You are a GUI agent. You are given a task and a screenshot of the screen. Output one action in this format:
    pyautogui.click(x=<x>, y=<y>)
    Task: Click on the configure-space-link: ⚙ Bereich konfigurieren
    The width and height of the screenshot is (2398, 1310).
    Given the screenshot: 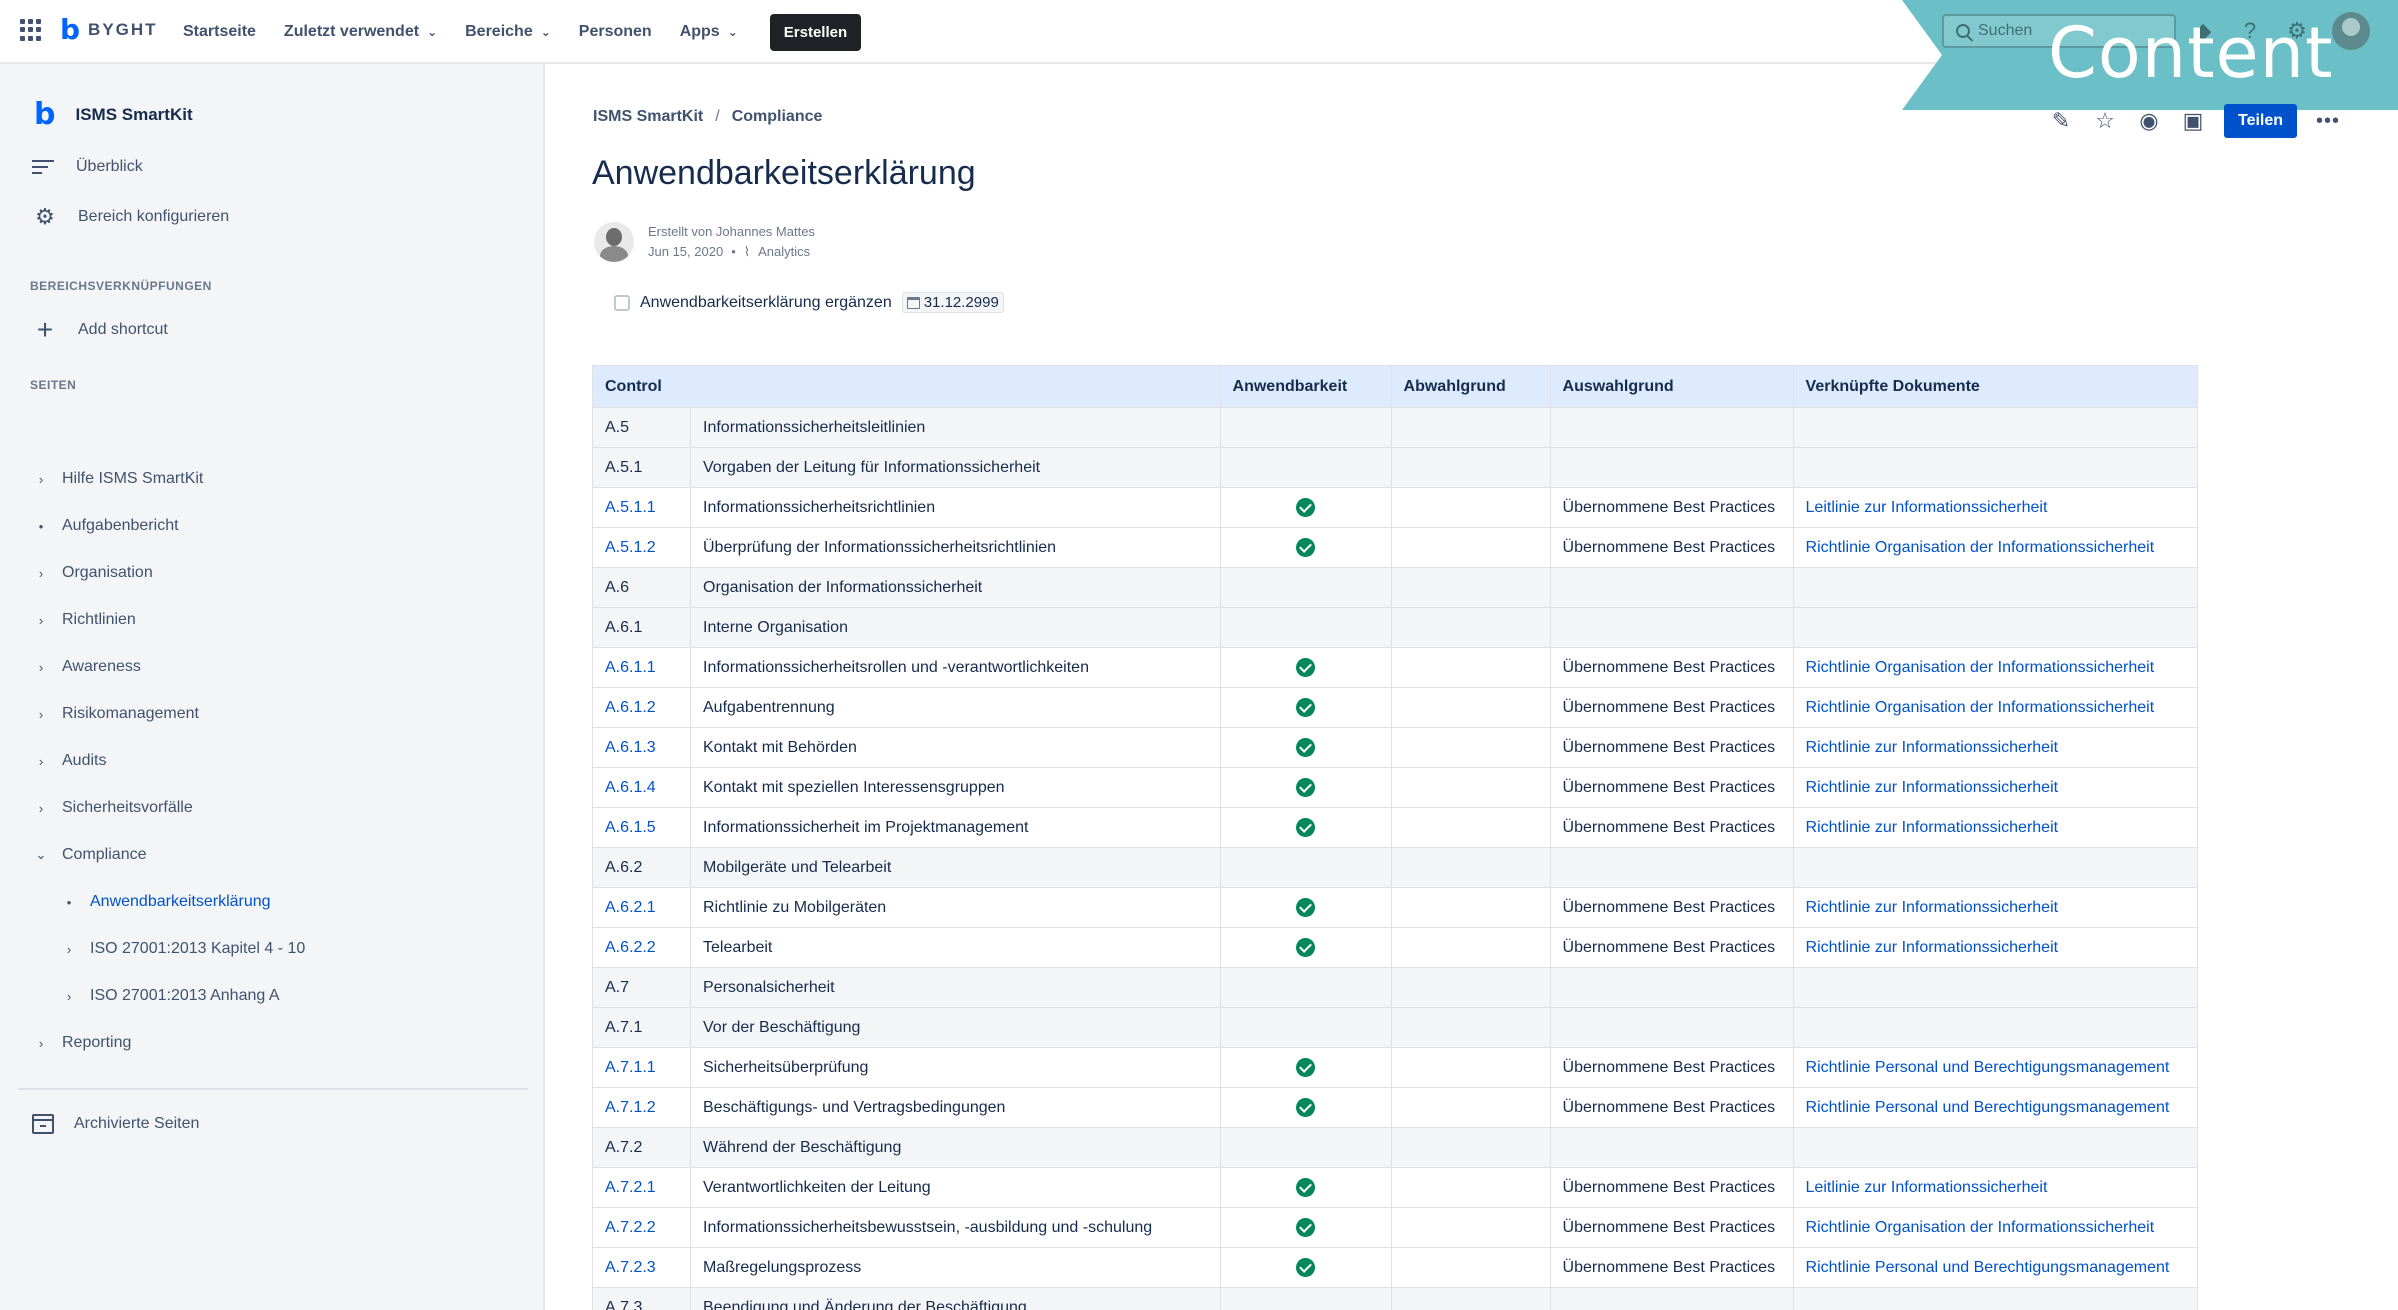 What is the action you would take?
    pyautogui.click(x=130, y=217)
    